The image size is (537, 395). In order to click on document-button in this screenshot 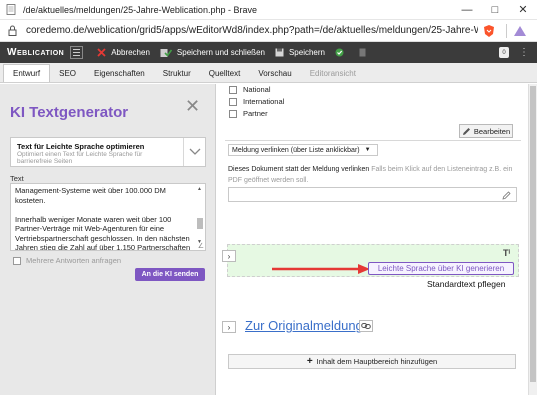, I will do `click(365, 52)`.